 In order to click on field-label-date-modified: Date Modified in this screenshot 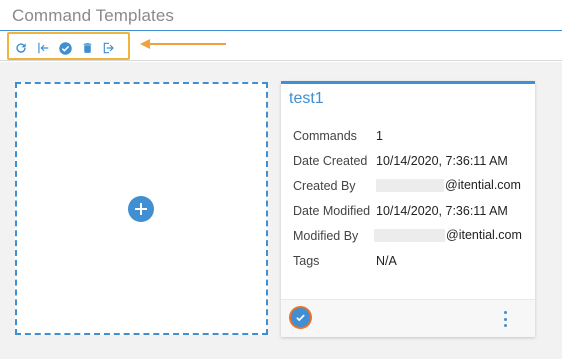, I will do `click(332, 211)`.